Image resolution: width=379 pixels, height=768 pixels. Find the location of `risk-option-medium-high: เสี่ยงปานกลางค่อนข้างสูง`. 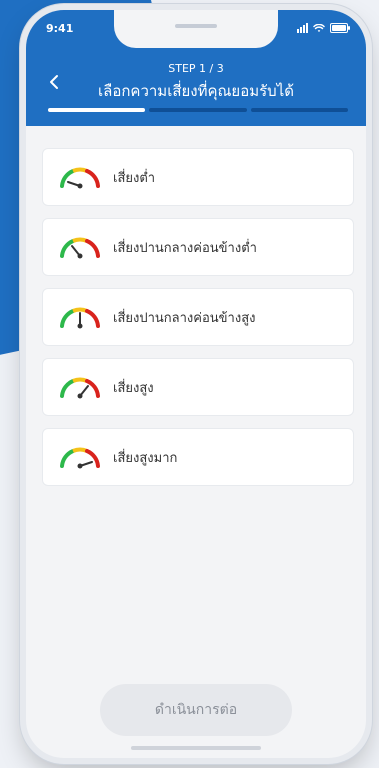

risk-option-medium-high: เสี่ยงปานกลางค่อนข้างสูง is located at coordinates (198, 317).